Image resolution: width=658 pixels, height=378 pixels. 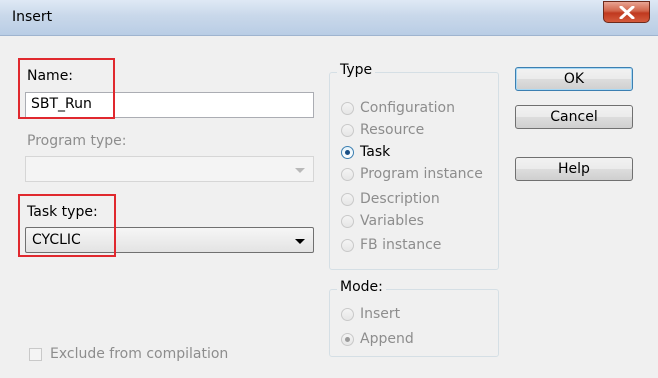 What do you see at coordinates (361, 287) in the screenshot?
I see `mode-group-label: Mode:` at bounding box center [361, 287].